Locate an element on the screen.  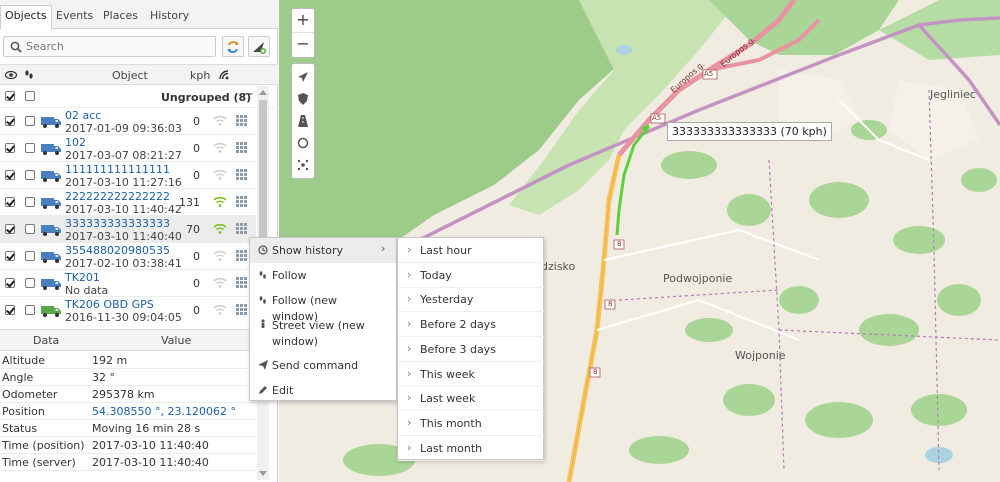
refresh-button is located at coordinates (233, 46).